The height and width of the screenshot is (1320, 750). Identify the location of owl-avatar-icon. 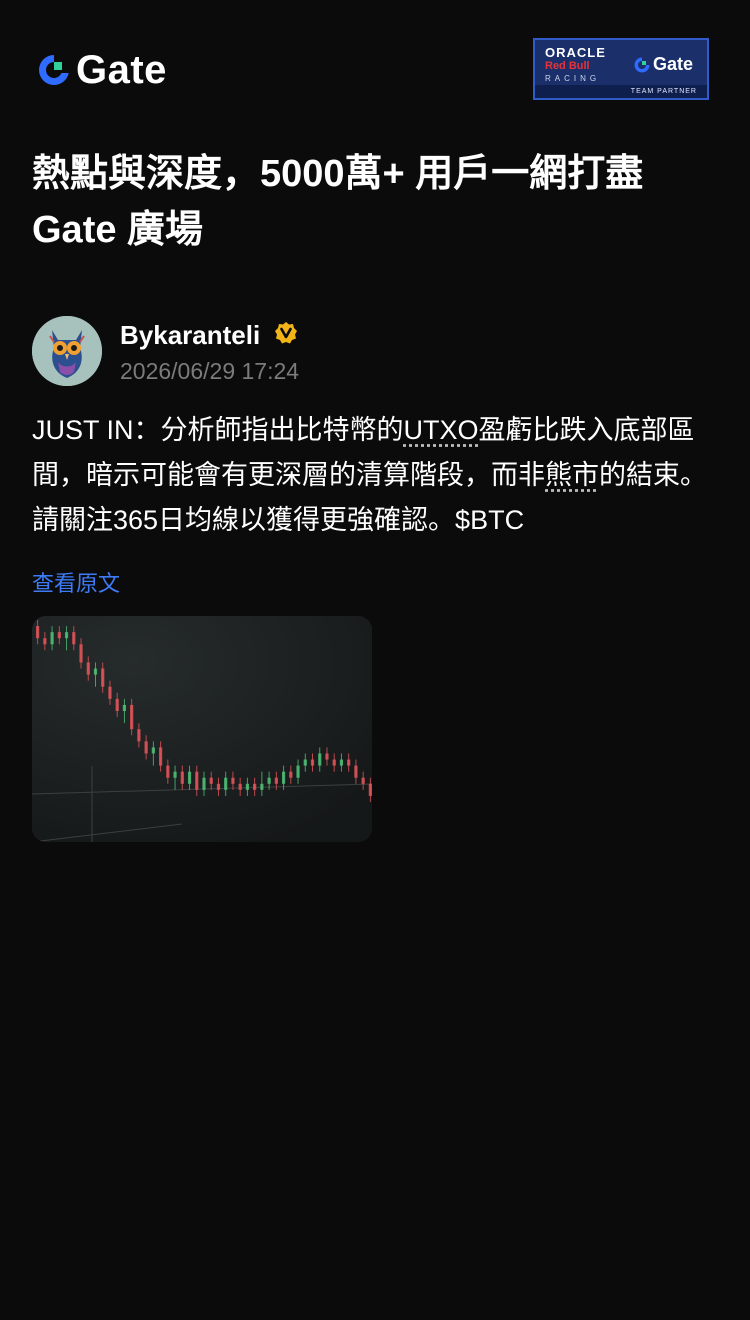
(67, 351).